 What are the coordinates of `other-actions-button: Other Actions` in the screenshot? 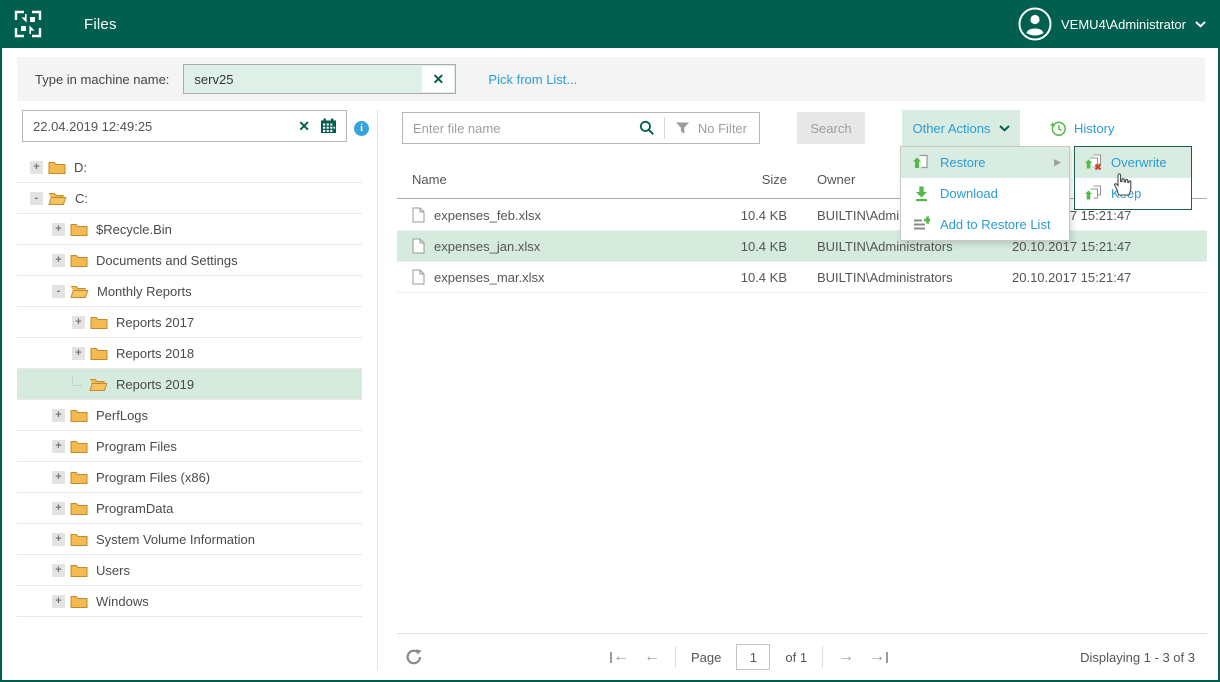 It's located at (961, 128).